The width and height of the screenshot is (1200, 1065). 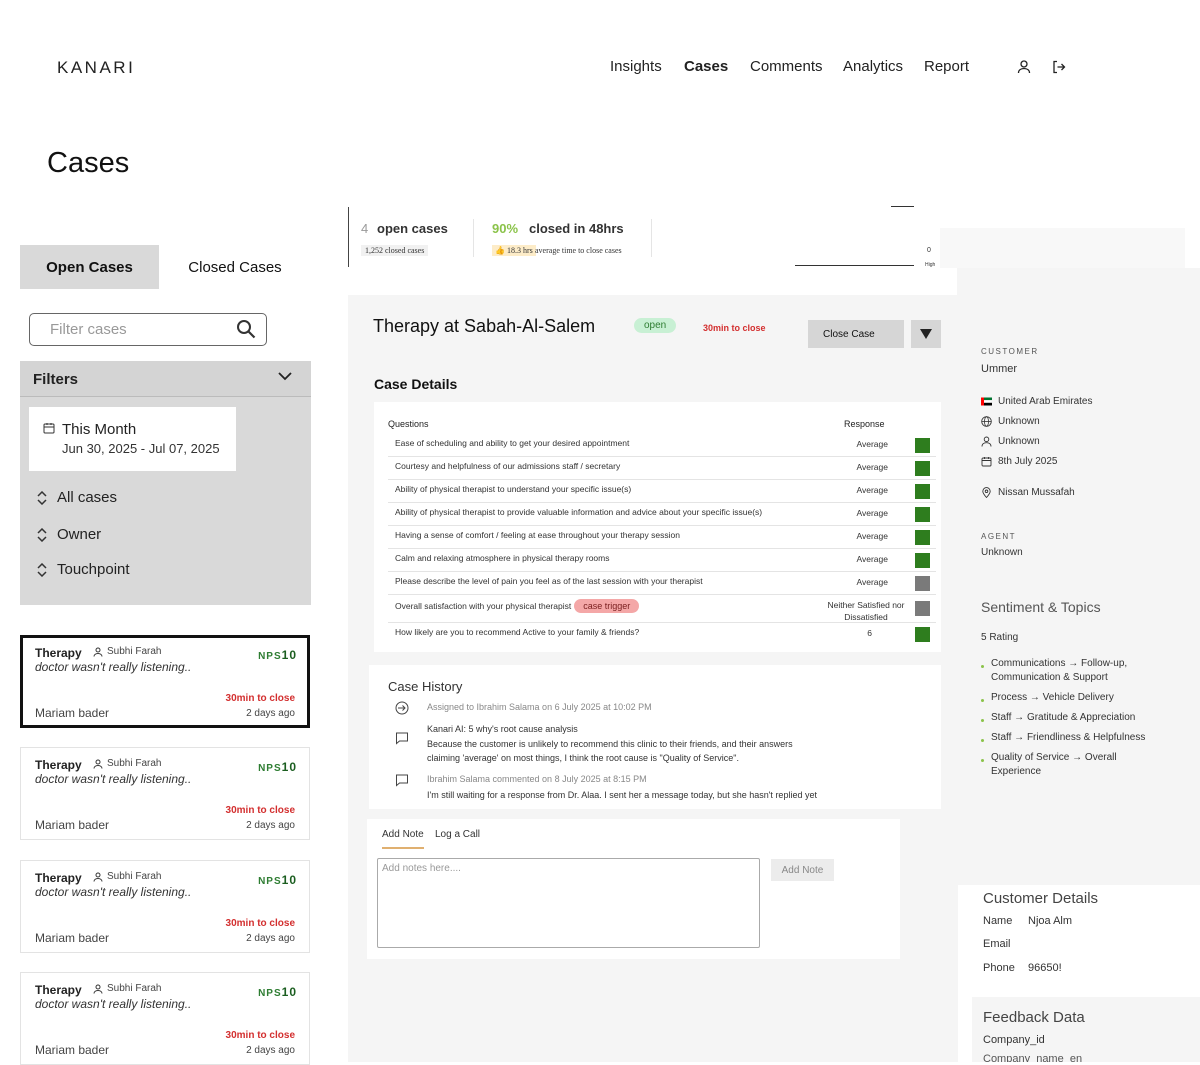 What do you see at coordinates (854, 265) in the screenshot?
I see `mini-chart-baseline` at bounding box center [854, 265].